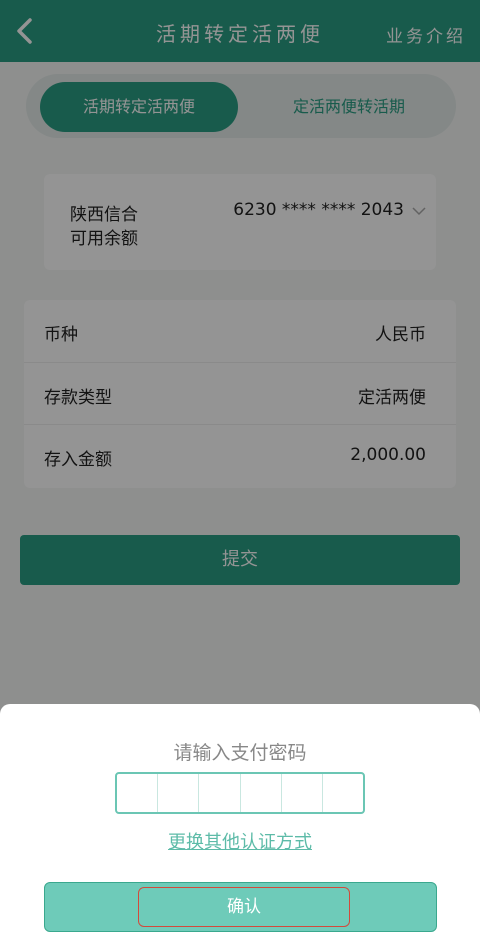 The height and width of the screenshot is (950, 480). What do you see at coordinates (240, 841) in the screenshot?
I see `change-auth-method-link: 更换其他认证方式` at bounding box center [240, 841].